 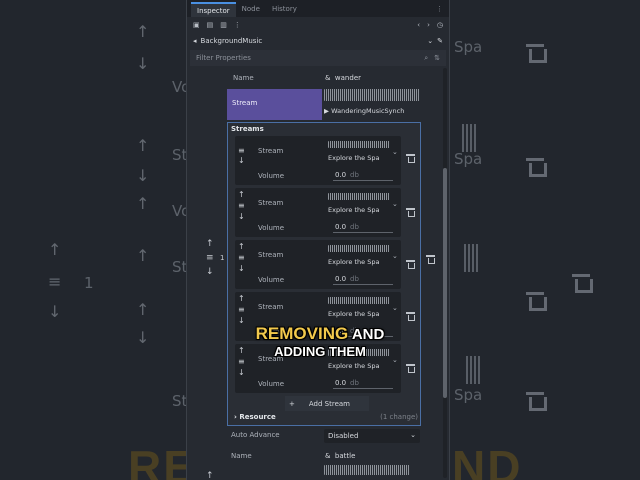 I want to click on dock-tabs: Inspector Node History ⋮, so click(x=318, y=8).